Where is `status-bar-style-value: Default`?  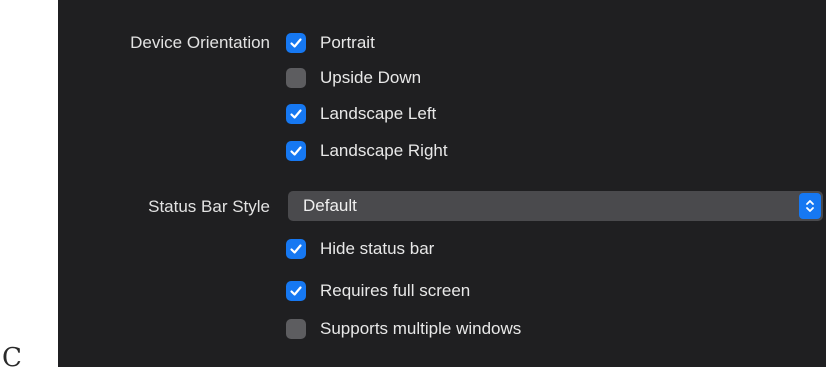 status-bar-style-value: Default is located at coordinates (330, 205).